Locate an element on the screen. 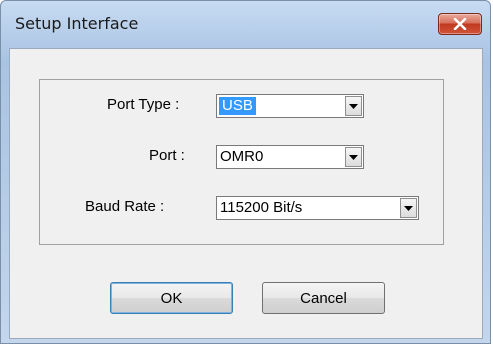  title-bar: Setup Interface is located at coordinates (245, 24).